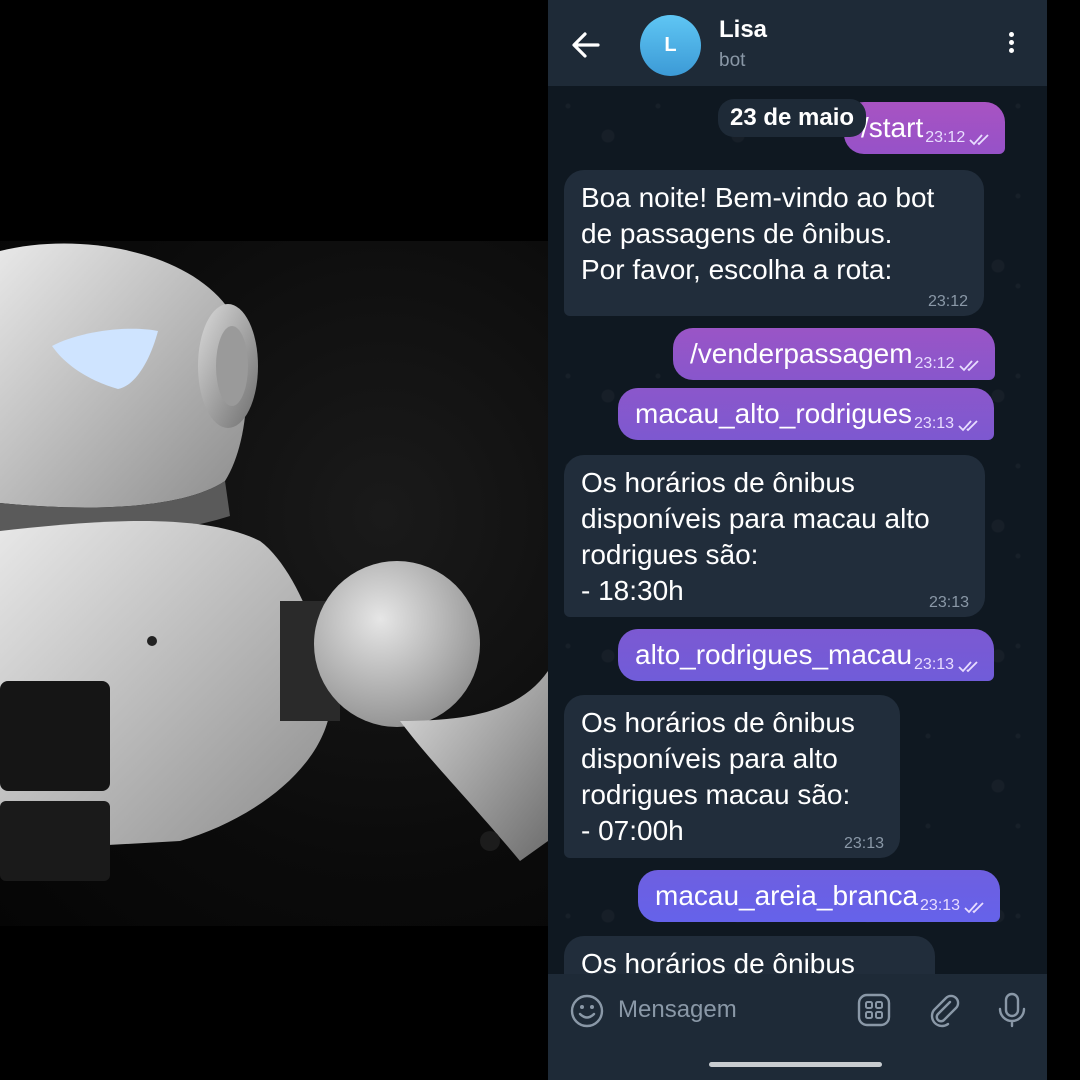 This screenshot has width=1080, height=1080. Describe the element at coordinates (670, 45) in the screenshot. I see `avatar: L` at that location.